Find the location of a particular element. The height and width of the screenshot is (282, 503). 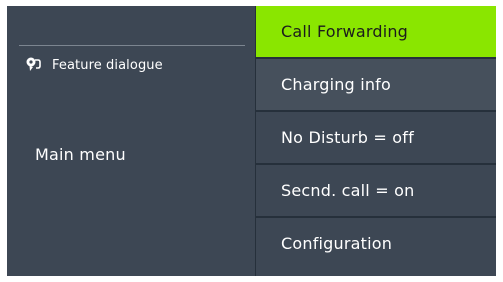

menu-item-charging-info: Charging info is located at coordinates (376, 84).